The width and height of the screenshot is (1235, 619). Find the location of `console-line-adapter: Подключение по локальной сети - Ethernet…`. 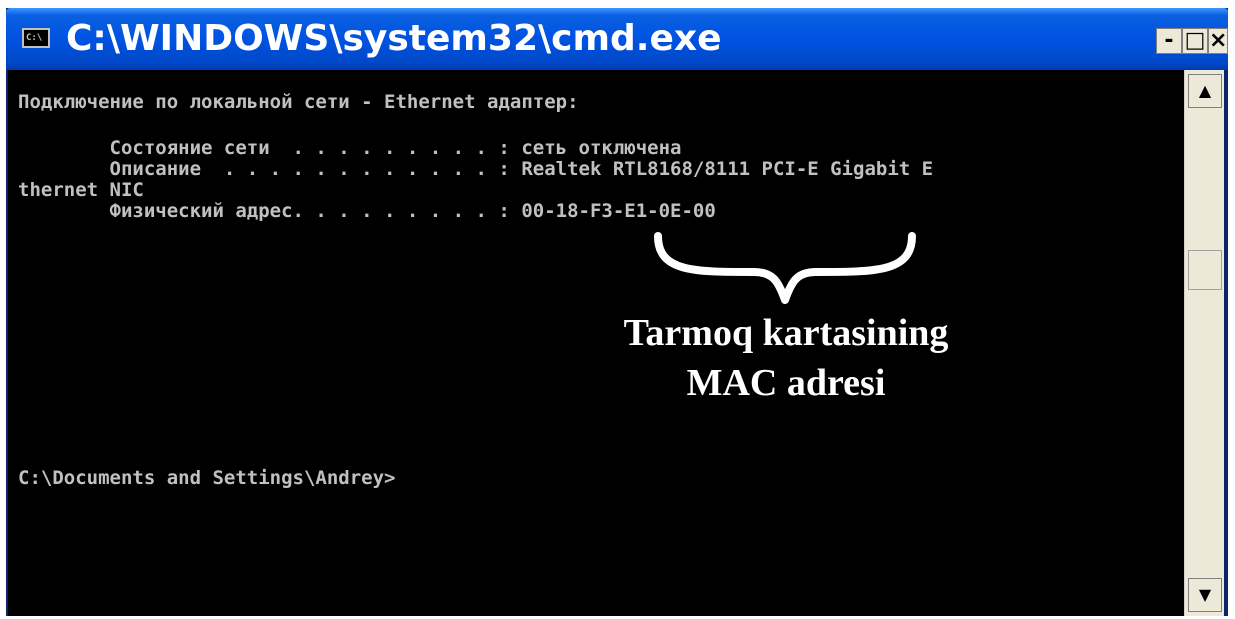

console-line-adapter: Подключение по локальной сети - Ethernet… is located at coordinates (298, 102).